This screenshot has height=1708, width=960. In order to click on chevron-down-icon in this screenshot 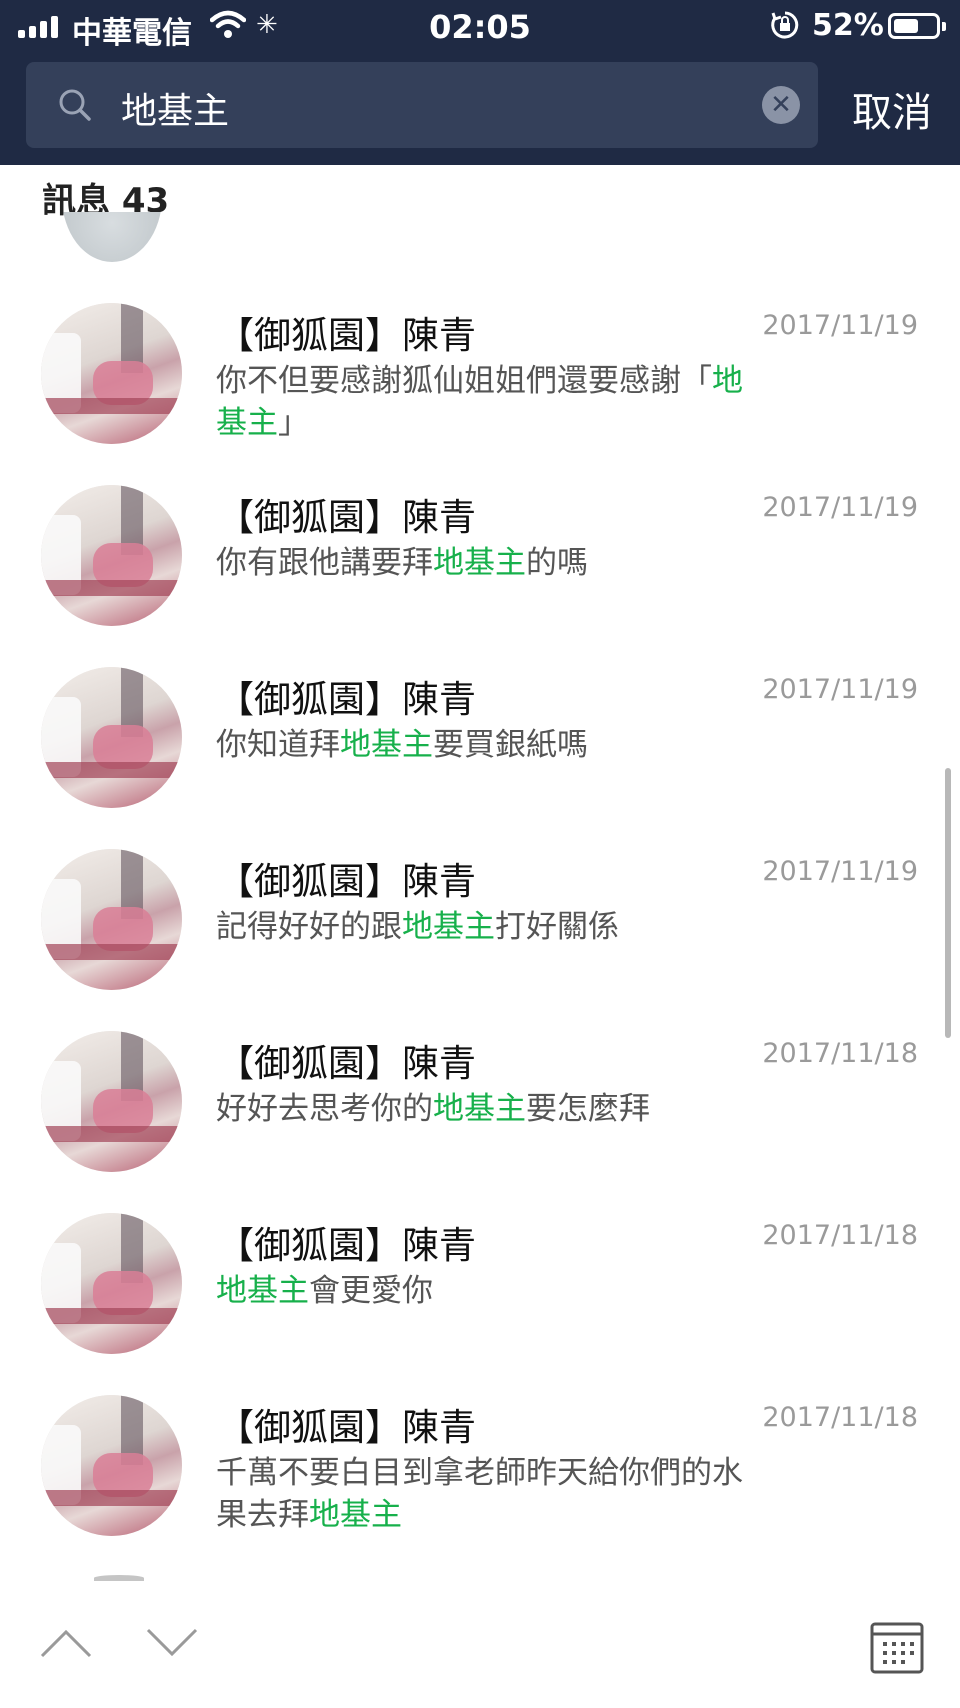, I will do `click(172, 1643)`.